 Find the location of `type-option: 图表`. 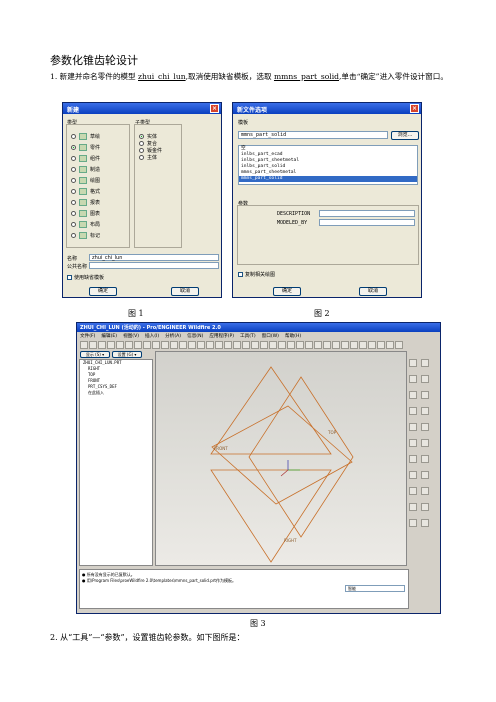

type-option: 图表 is located at coordinates (85, 213).